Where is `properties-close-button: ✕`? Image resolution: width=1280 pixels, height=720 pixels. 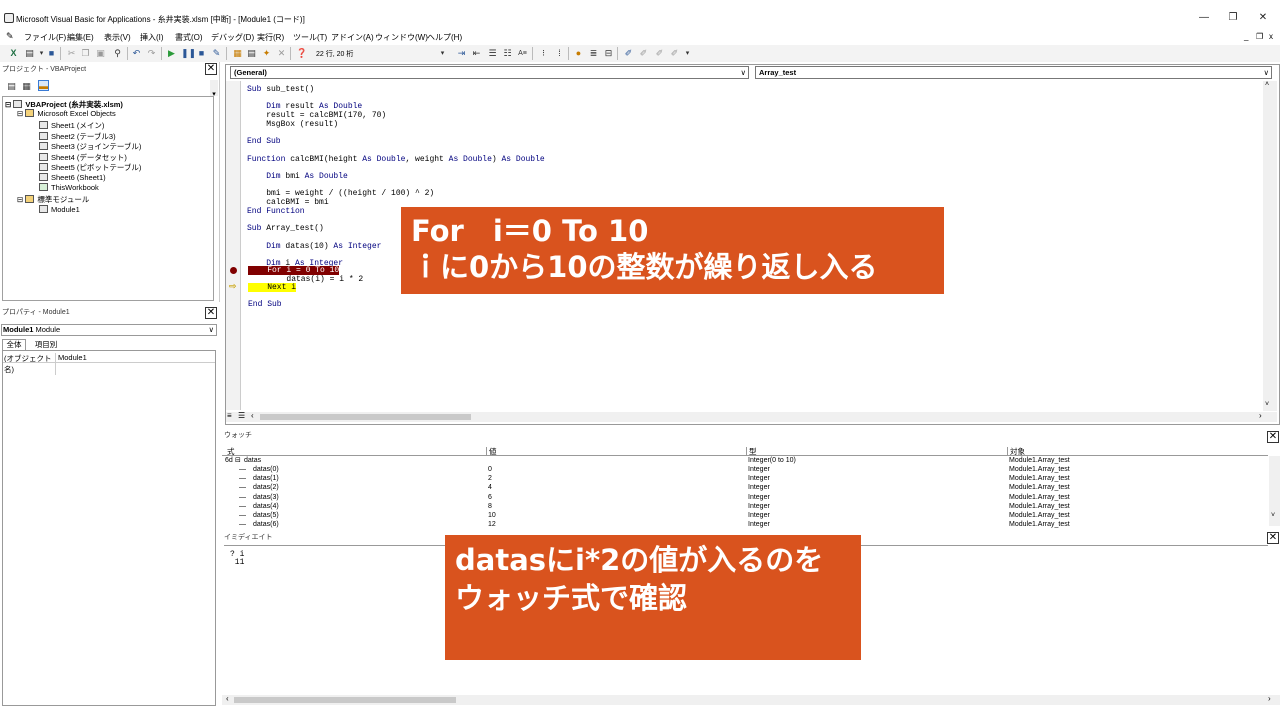 properties-close-button: ✕ is located at coordinates (211, 313).